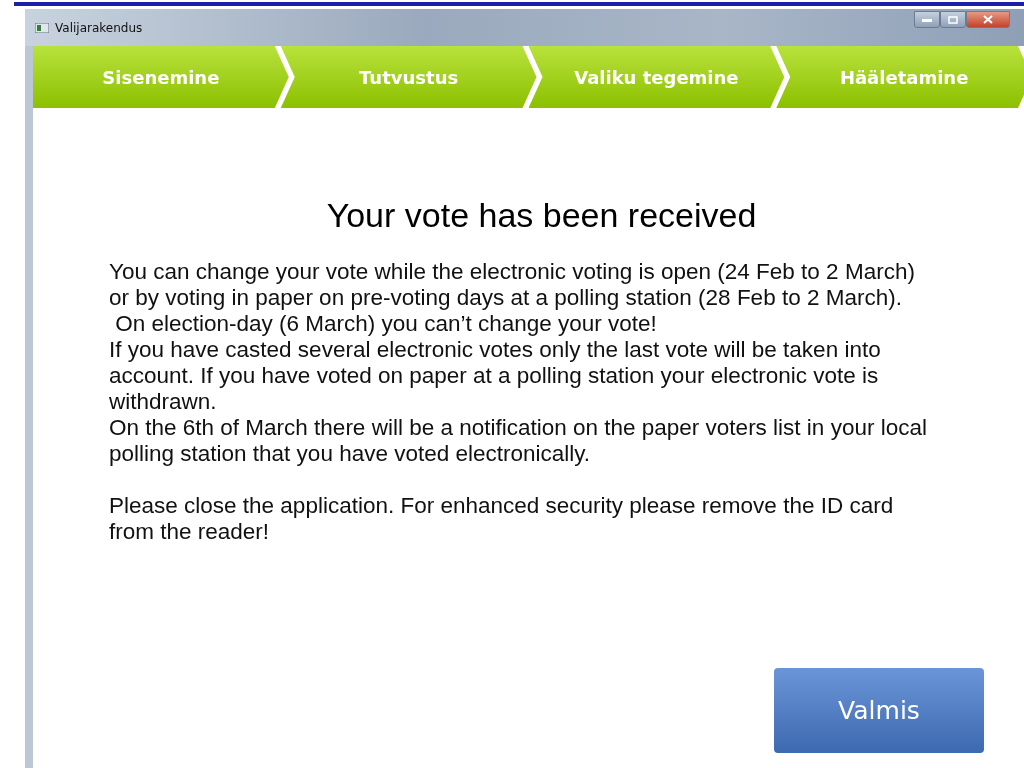  I want to click on app-icon, so click(42, 27).